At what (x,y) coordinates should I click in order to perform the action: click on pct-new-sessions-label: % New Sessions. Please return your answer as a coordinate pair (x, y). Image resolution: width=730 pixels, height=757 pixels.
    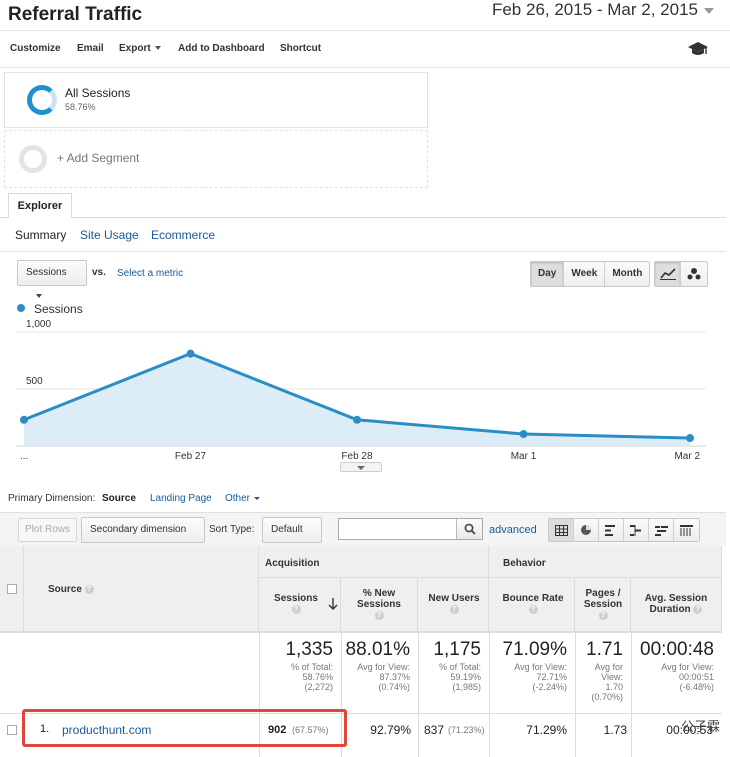
    Looking at the image, I should click on (379, 599).